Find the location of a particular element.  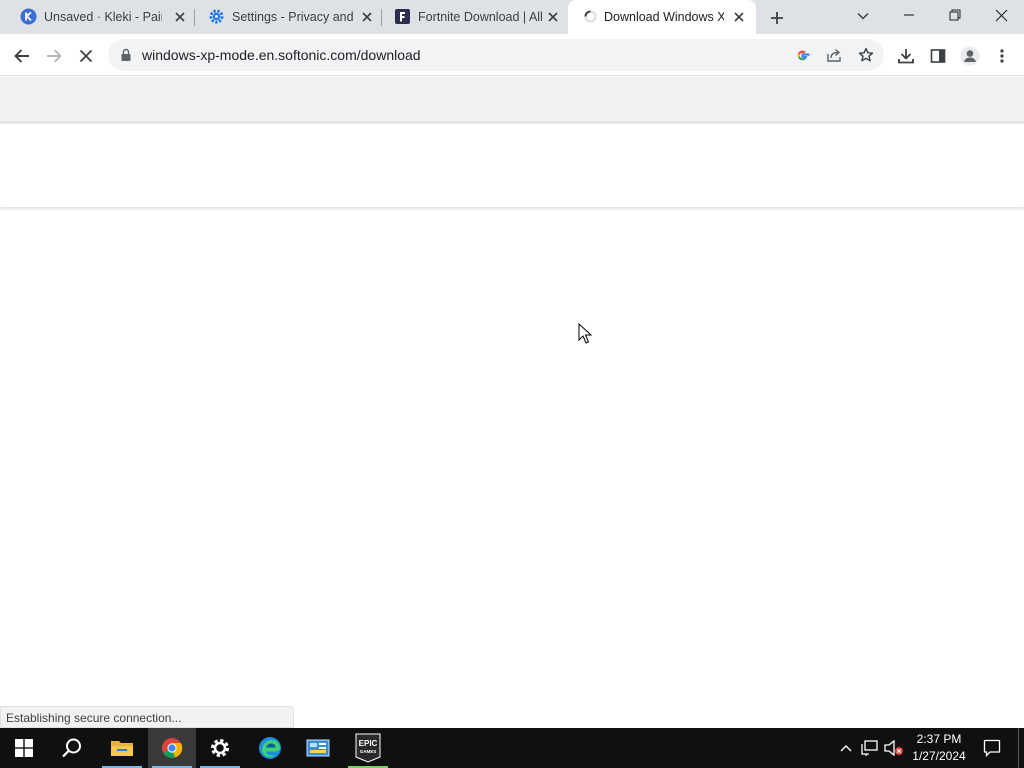

windows-taskbar: EPIC GAMES 2:37 PM 1/27/2024 is located at coordinates (512, 748).